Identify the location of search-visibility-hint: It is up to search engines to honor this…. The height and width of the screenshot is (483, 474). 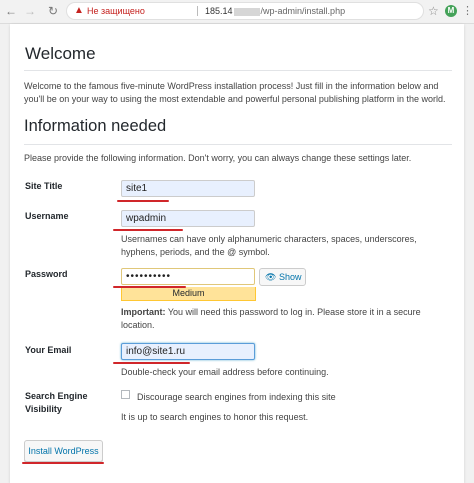
(215, 417).